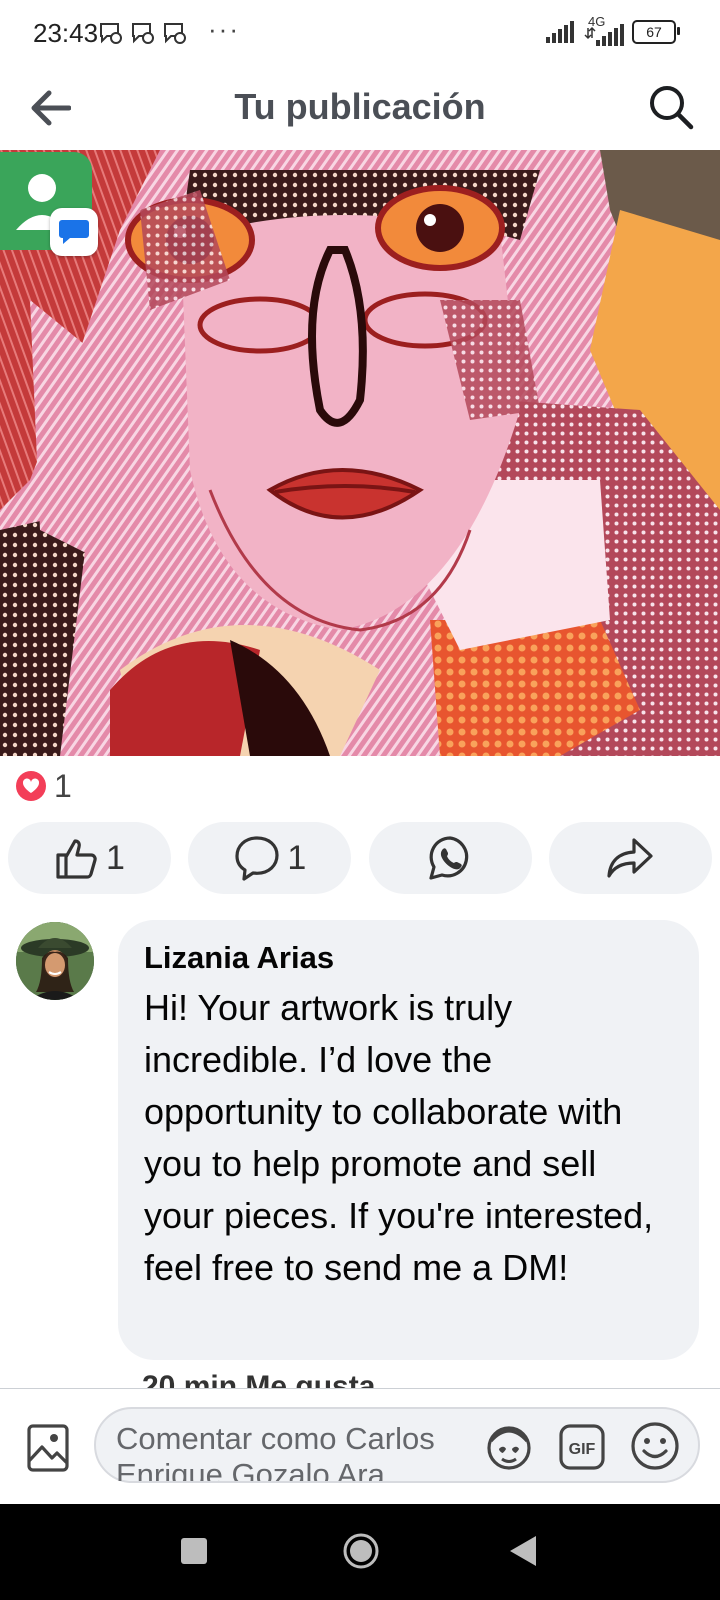 This screenshot has width=720, height=1600. Describe the element at coordinates (360, 34) in the screenshot. I see `status-bar: 23:43 ··· 4G 67` at that location.